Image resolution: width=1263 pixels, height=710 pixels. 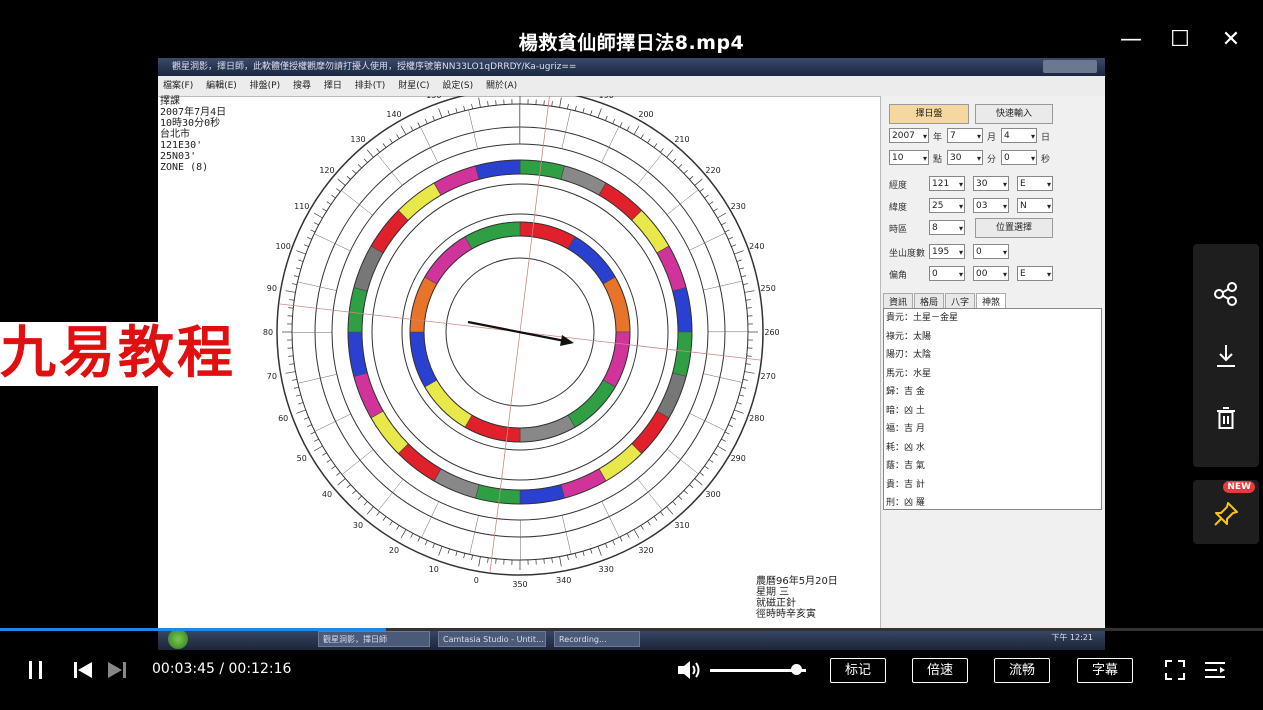 What do you see at coordinates (1180, 40) in the screenshot?
I see `maximize-icon: ☐` at bounding box center [1180, 40].